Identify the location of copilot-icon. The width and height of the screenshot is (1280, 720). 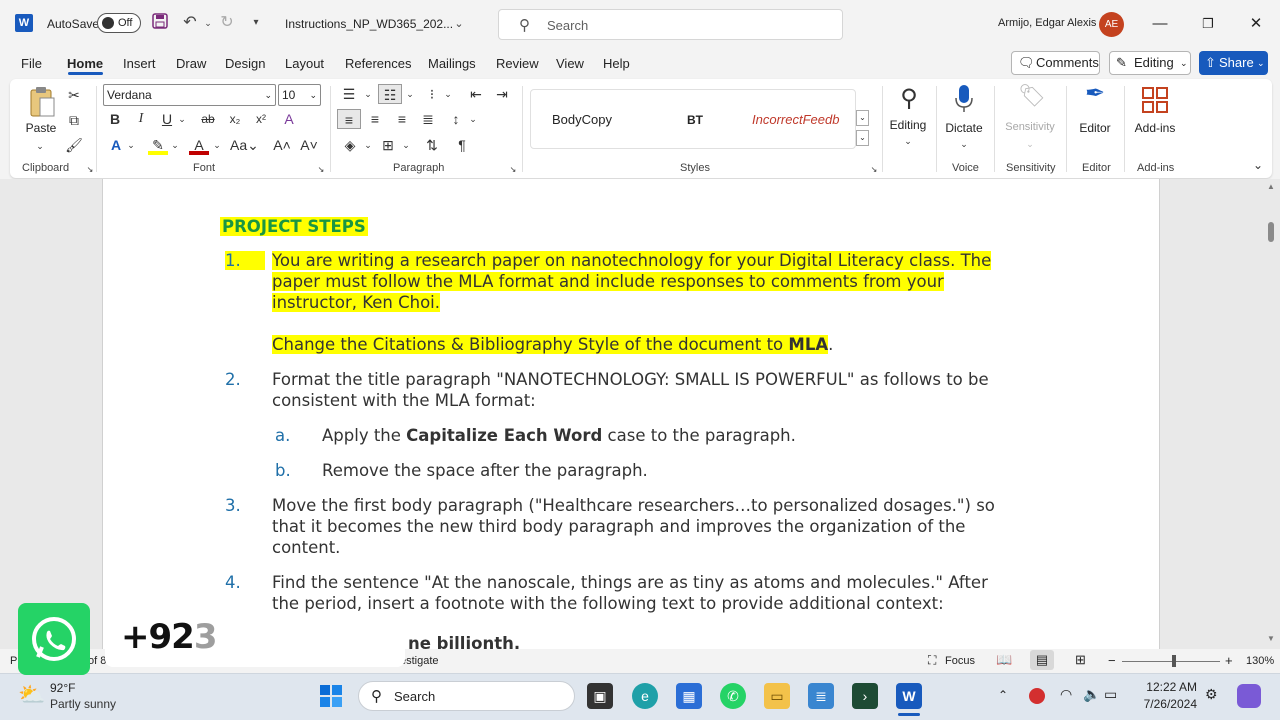
(1249, 696).